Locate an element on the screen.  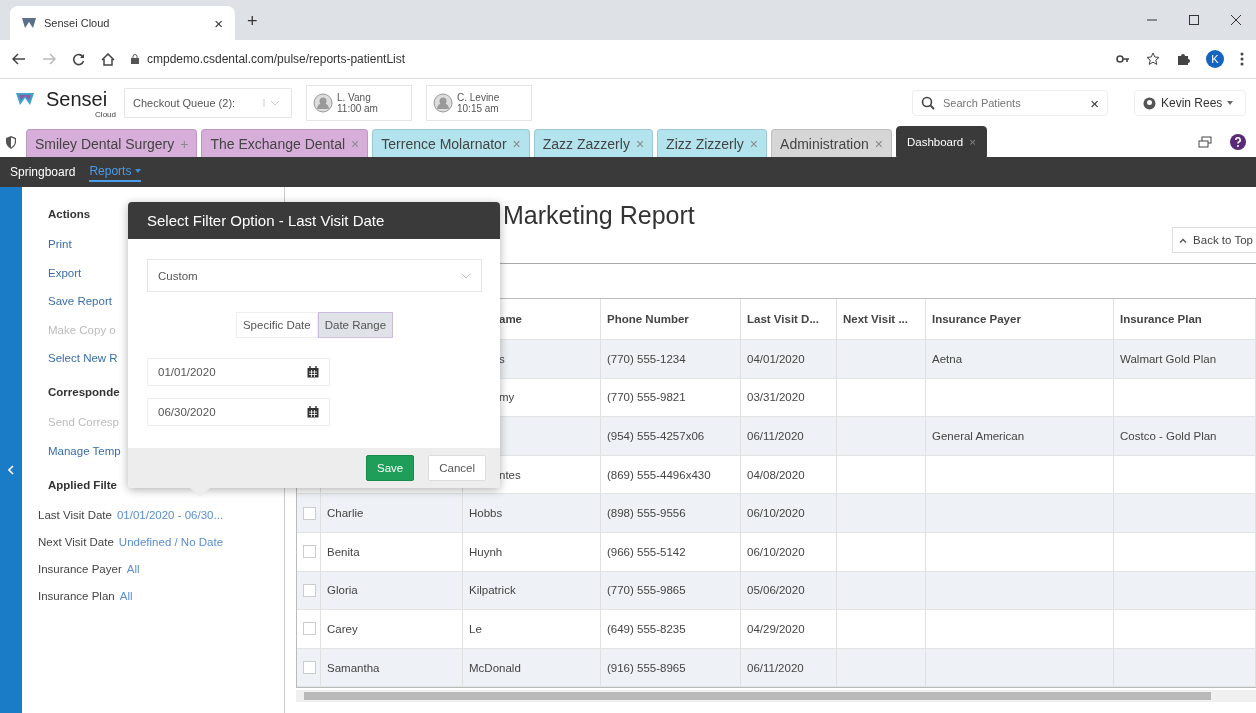
table-cell: 03/31/2020 is located at coordinates (776, 397).